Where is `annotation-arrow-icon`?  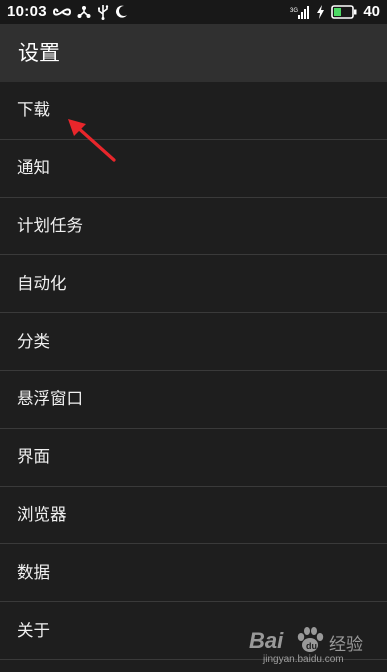 annotation-arrow-icon is located at coordinates (92, 140).